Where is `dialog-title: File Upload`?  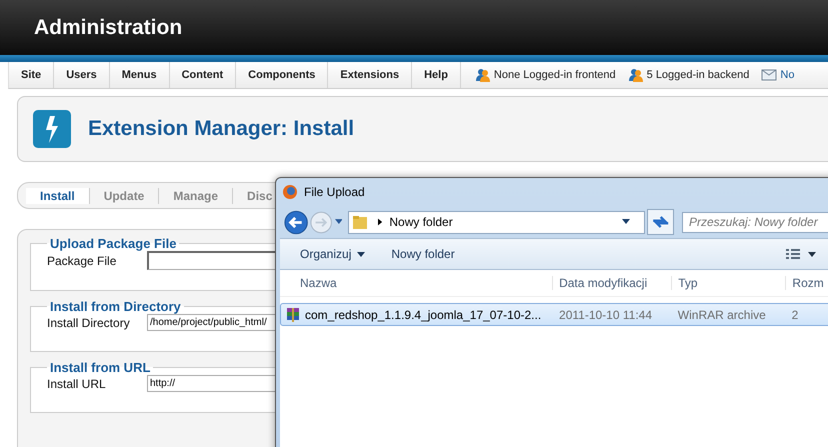
dialog-title: File Upload is located at coordinates (334, 192).